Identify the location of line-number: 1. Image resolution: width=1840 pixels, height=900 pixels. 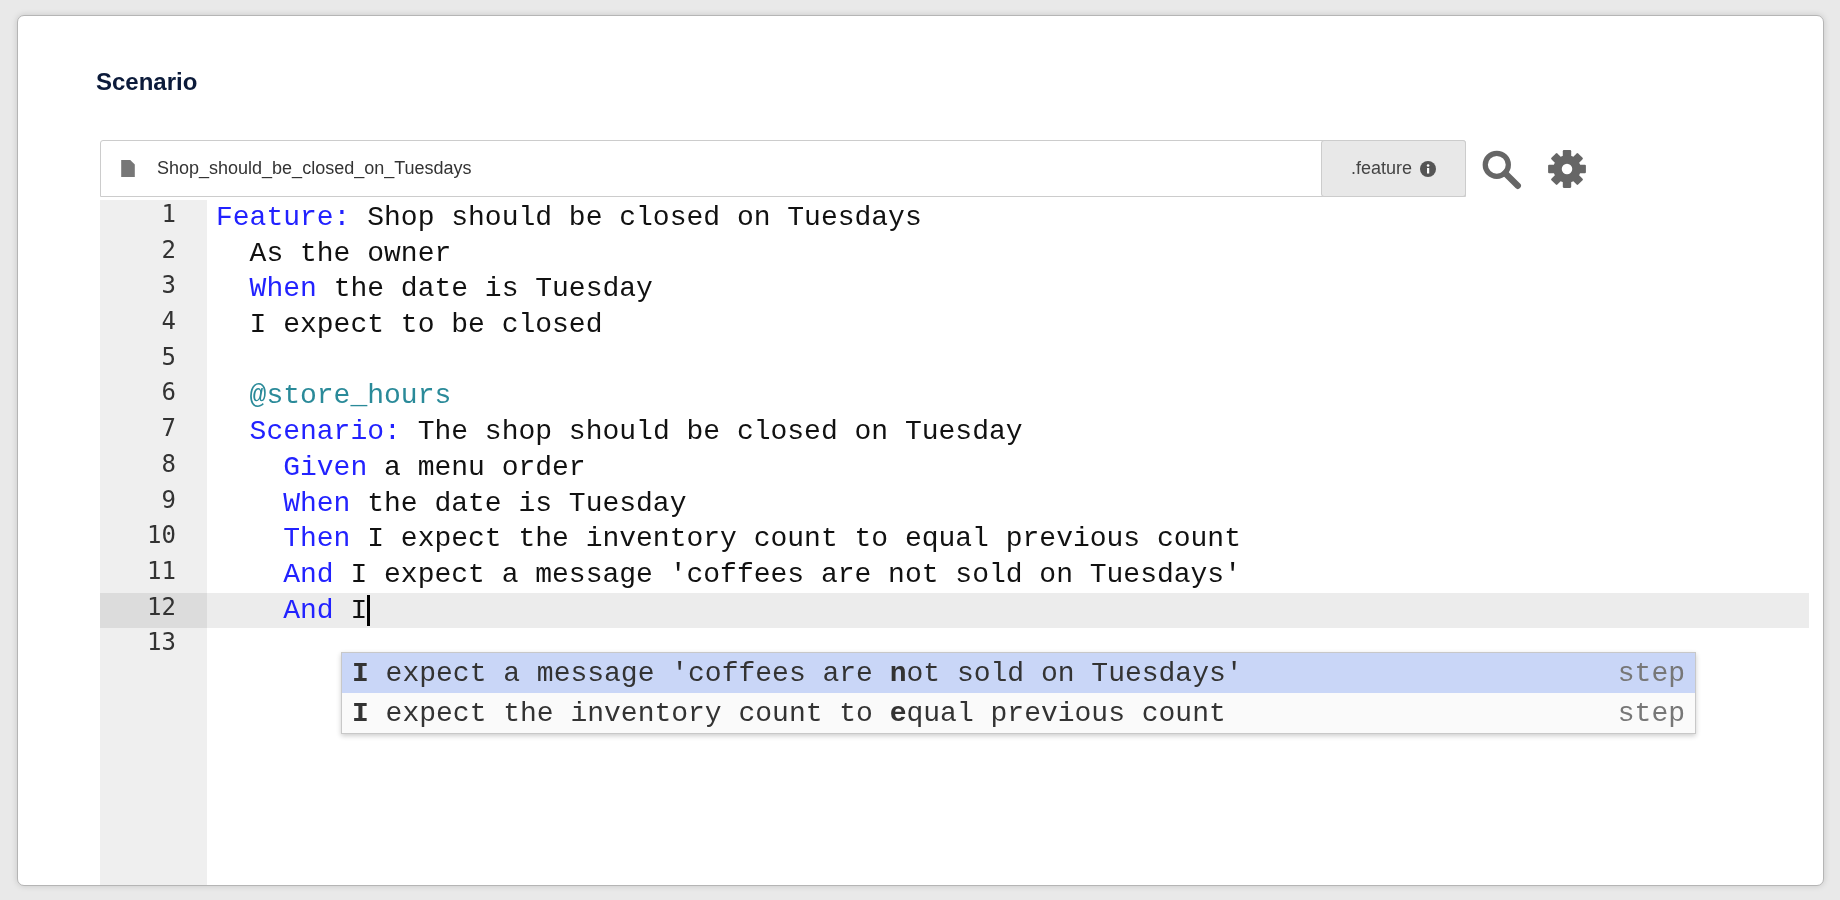
(168, 215).